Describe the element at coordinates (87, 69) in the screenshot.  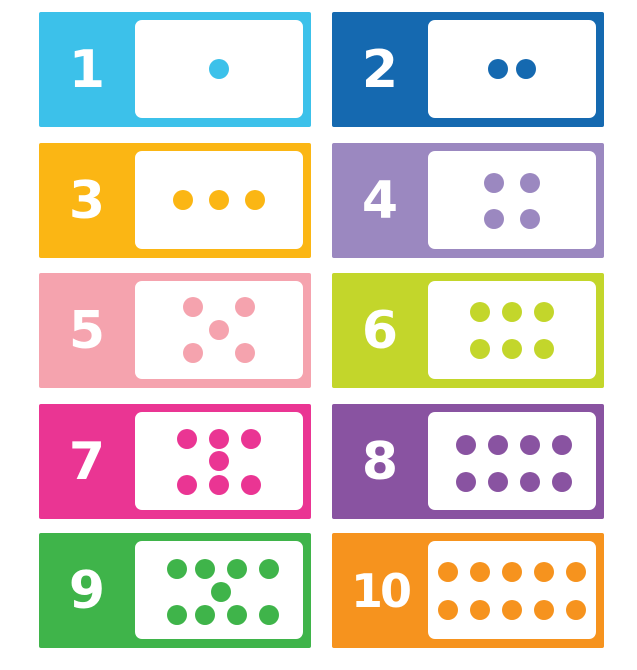
I see `numeral-1: 1` at that location.